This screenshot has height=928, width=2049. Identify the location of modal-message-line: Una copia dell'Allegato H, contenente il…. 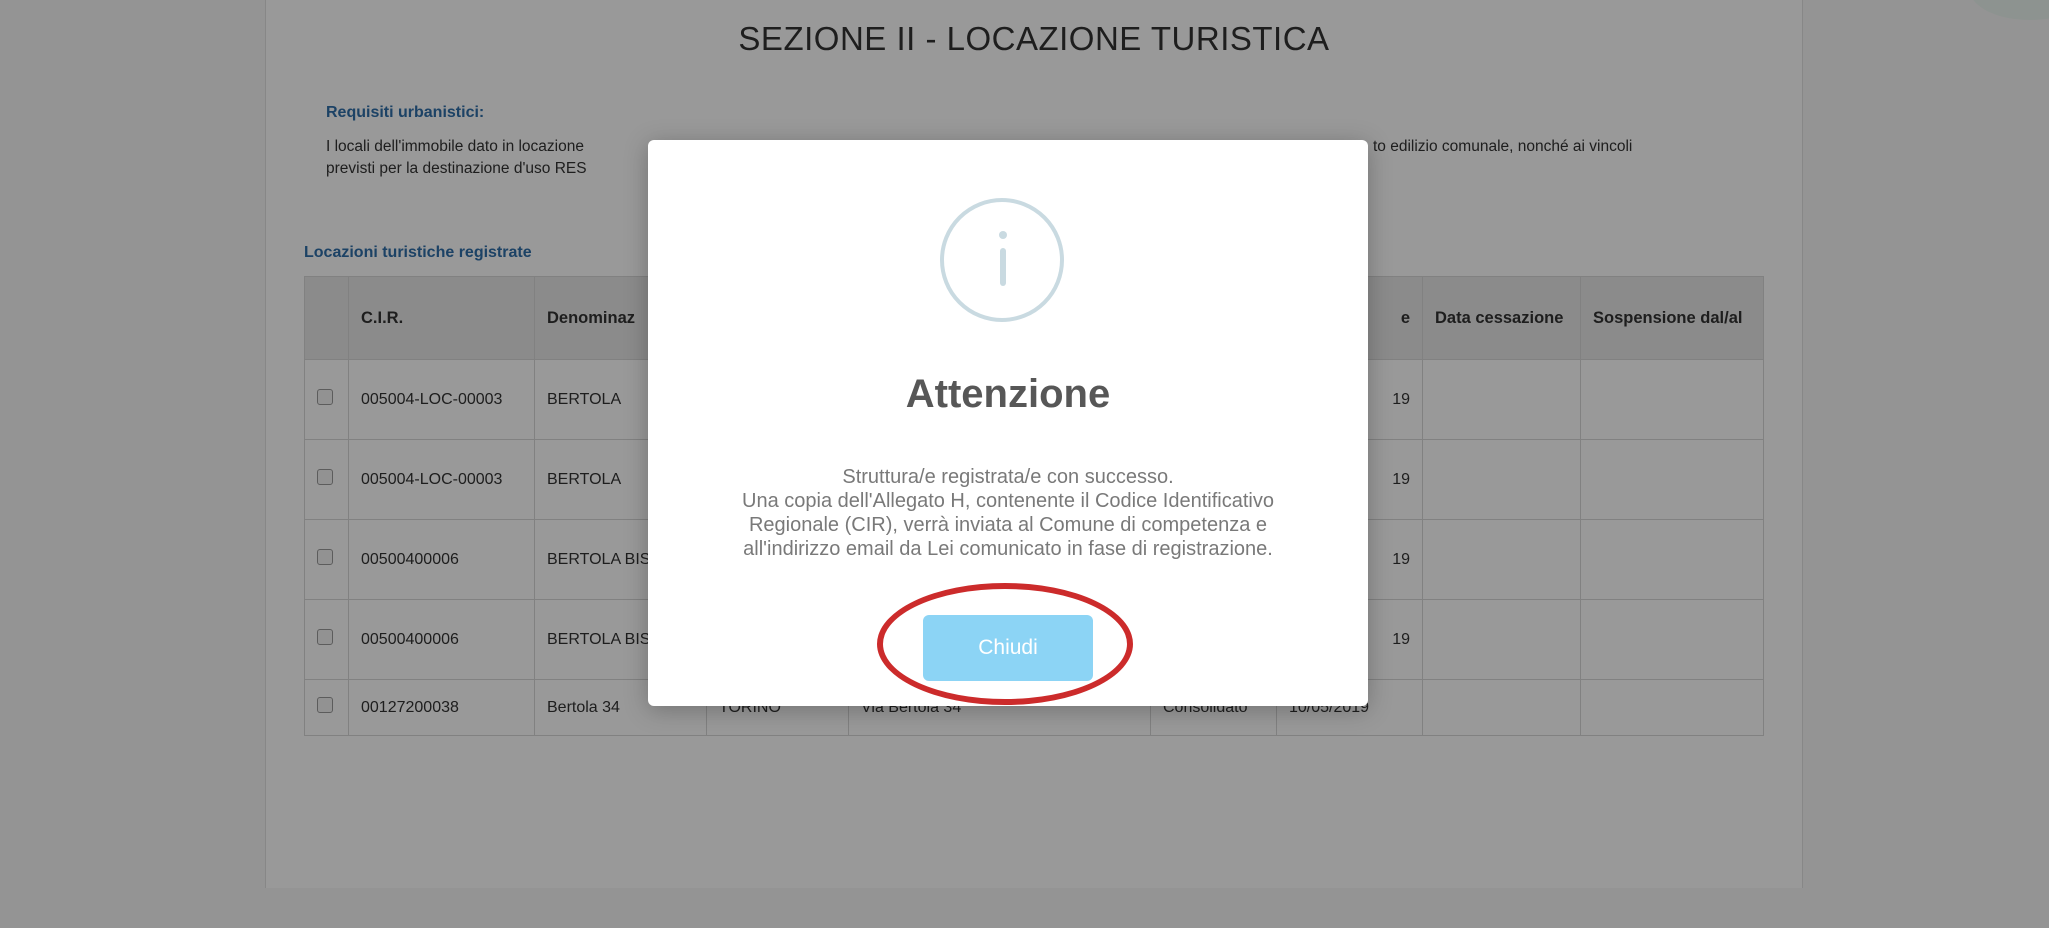
(1008, 501).